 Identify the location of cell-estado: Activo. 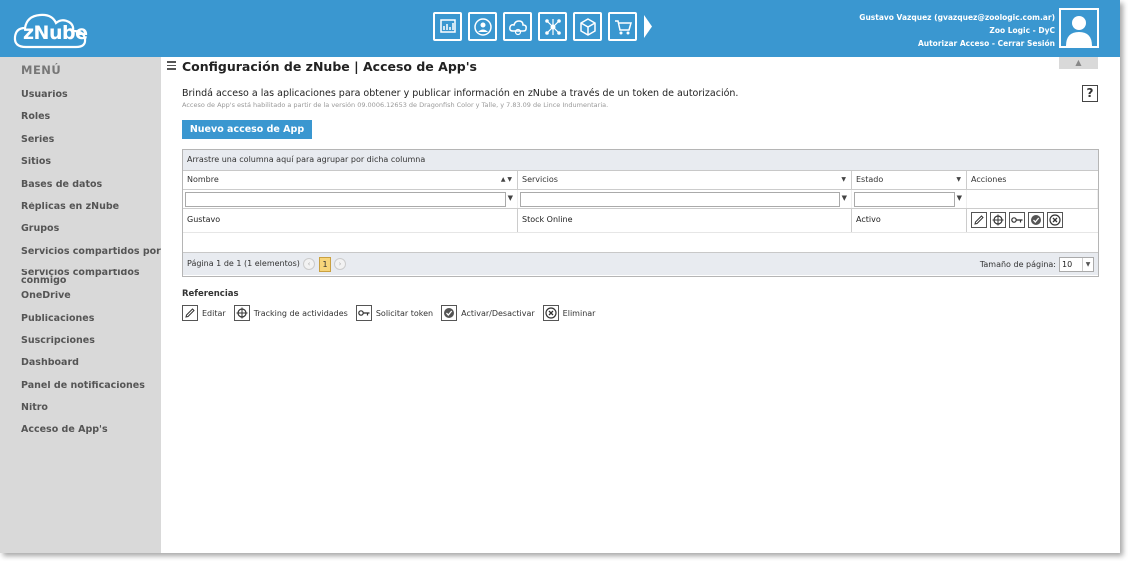
(909, 220).